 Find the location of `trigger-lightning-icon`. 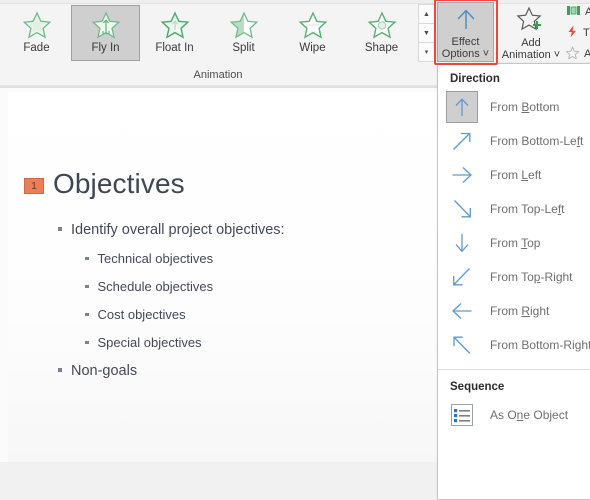

trigger-lightning-icon is located at coordinates (572, 33).